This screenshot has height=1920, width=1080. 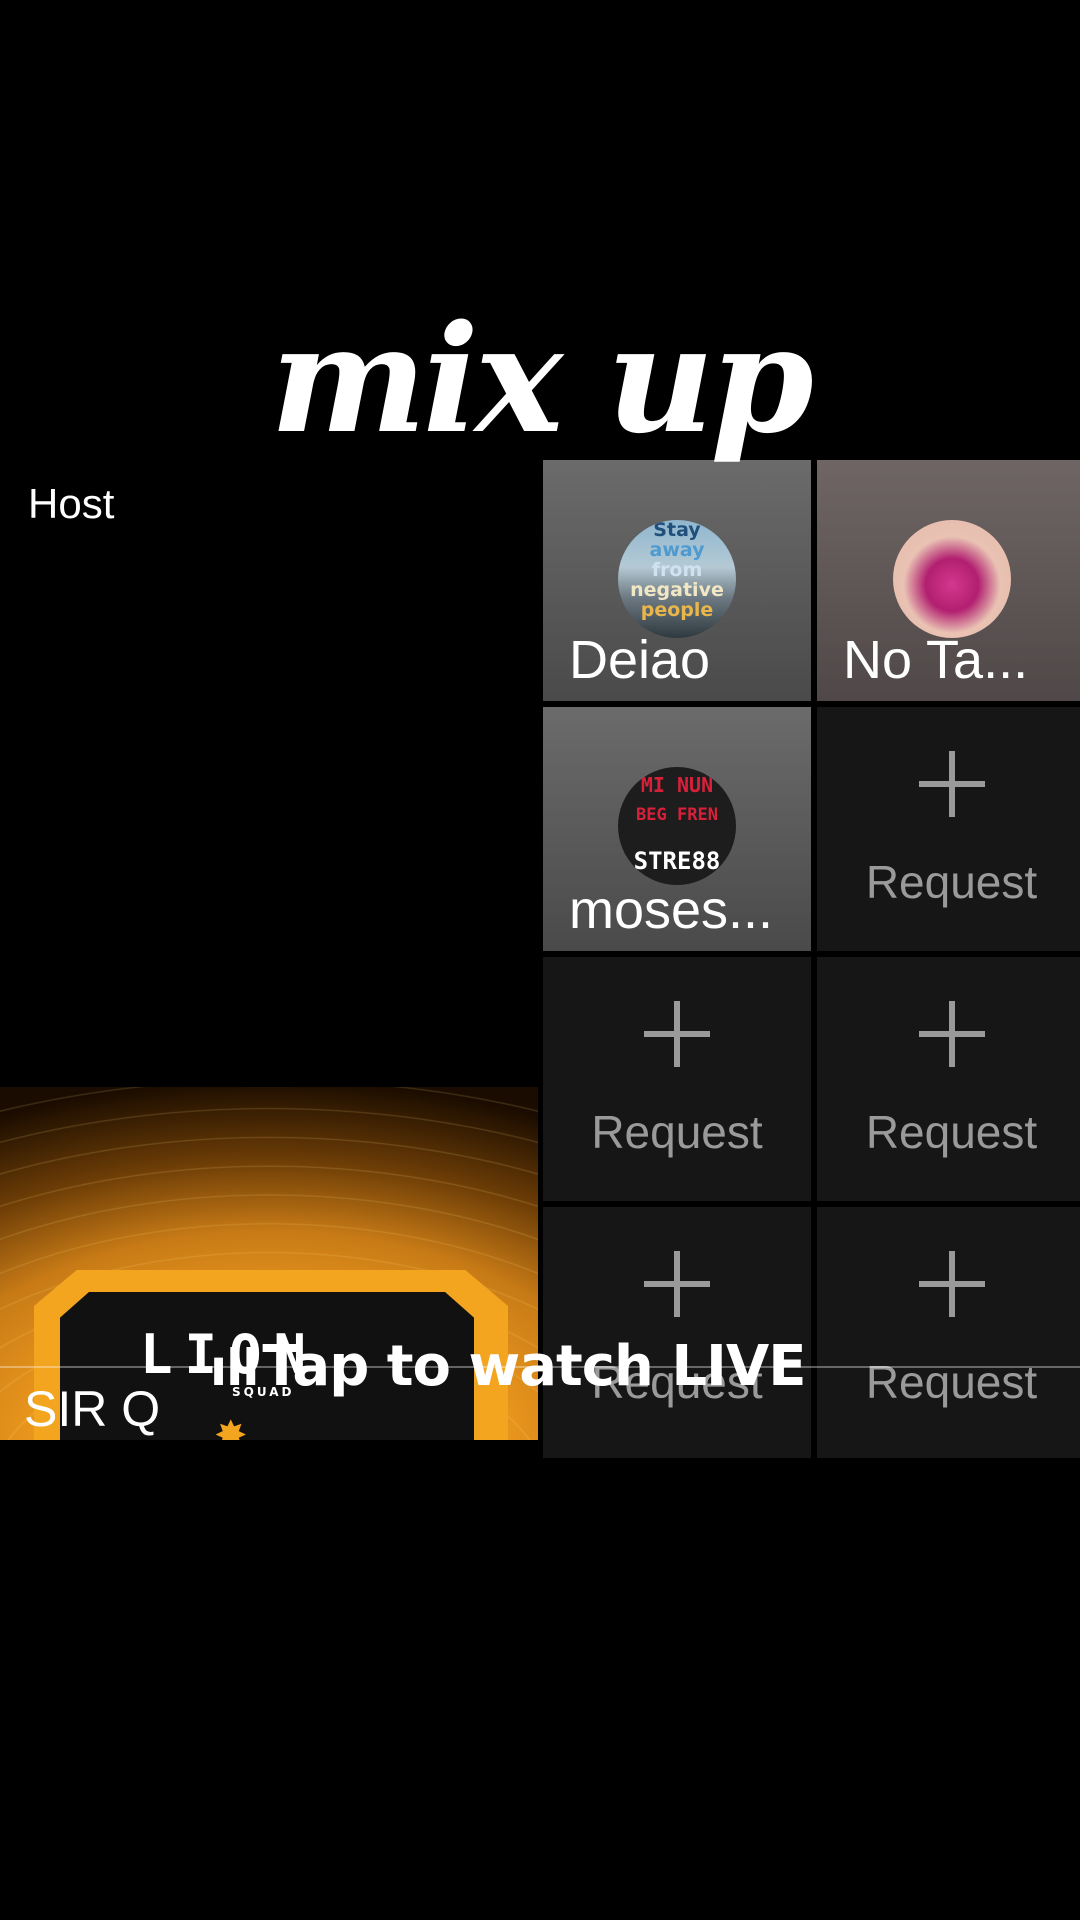 What do you see at coordinates (677, 570) in the screenshot?
I see `avatar-text: from` at bounding box center [677, 570].